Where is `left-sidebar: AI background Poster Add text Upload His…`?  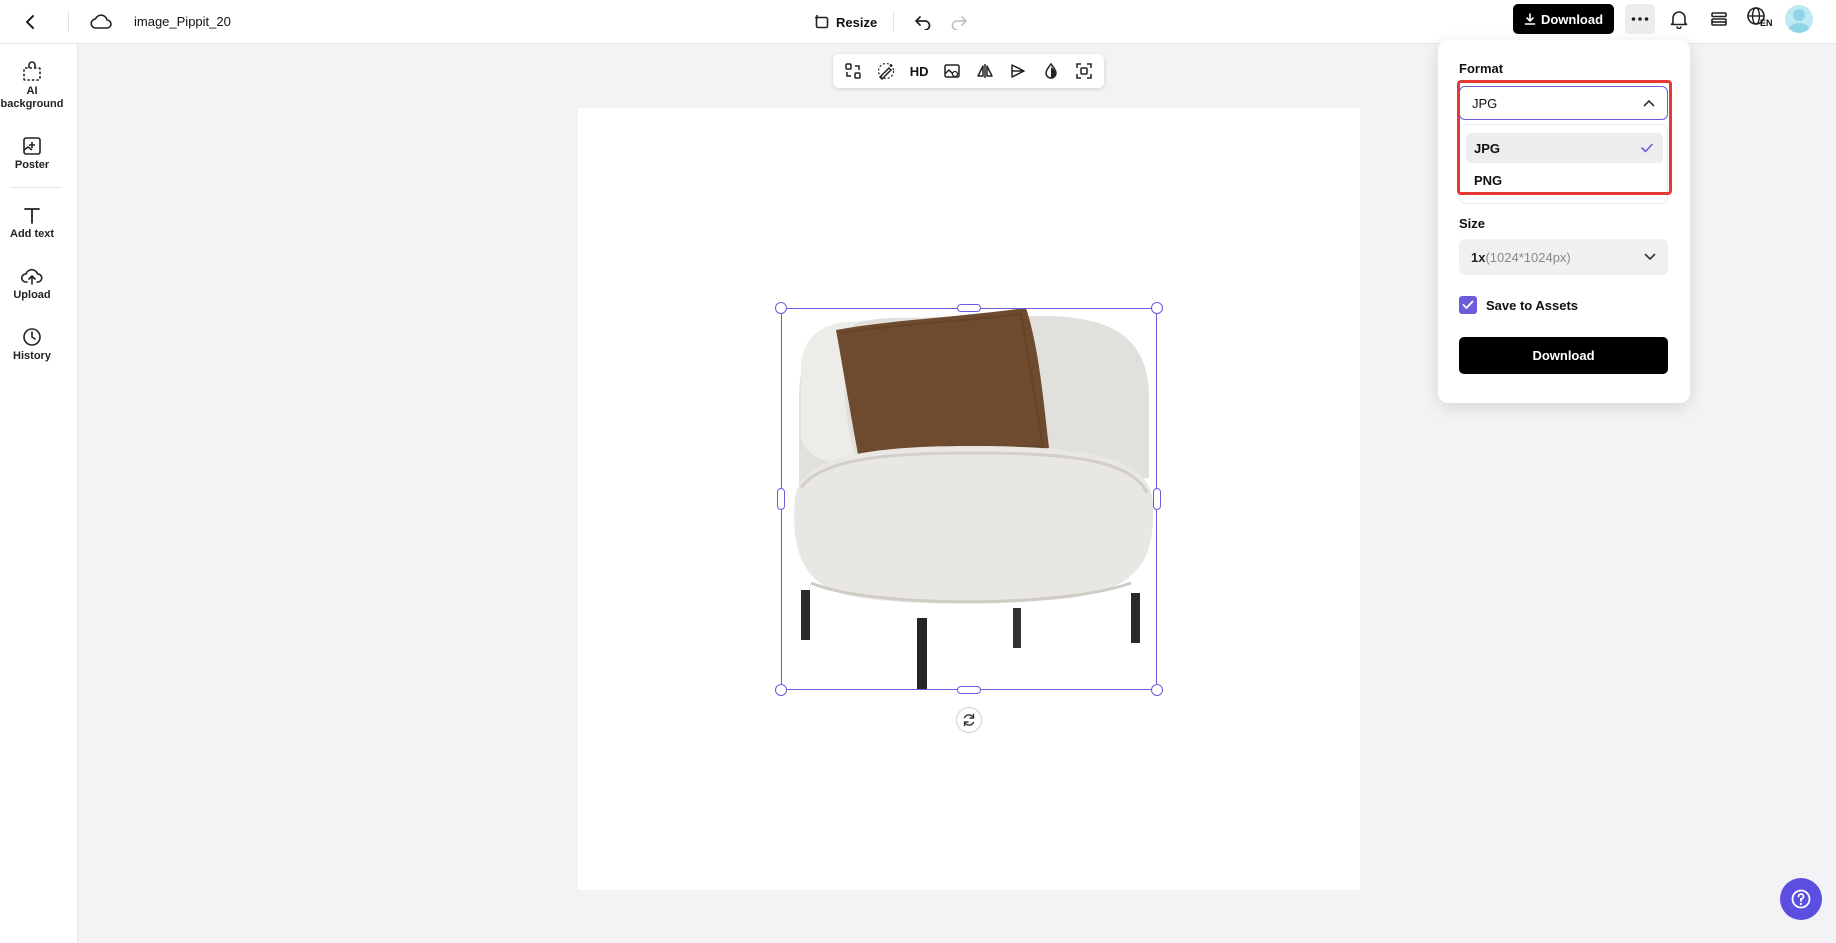 left-sidebar: AI background Poster Add text Upload His… is located at coordinates (39, 493).